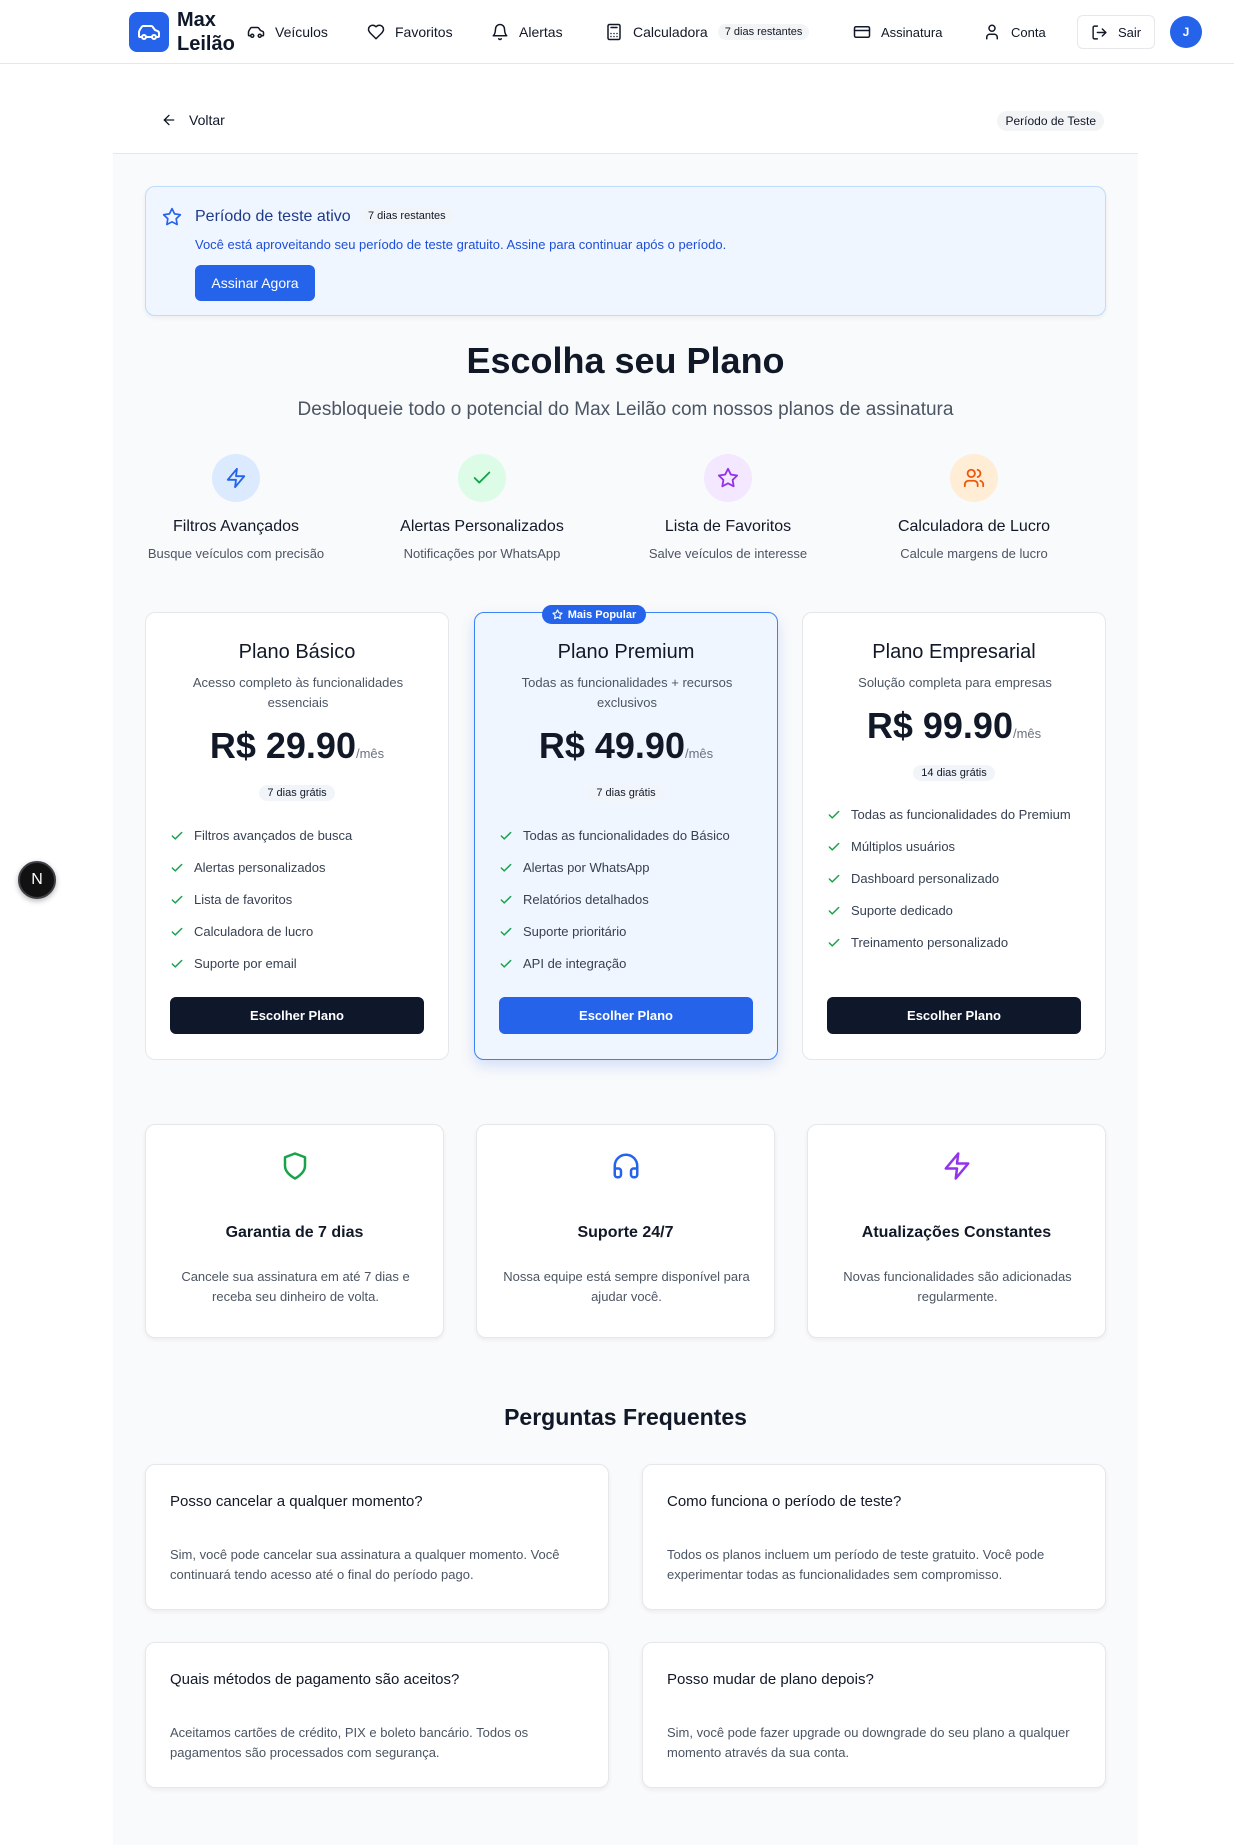 The image size is (1234, 1845). What do you see at coordinates (670, 32) in the screenshot?
I see `nav-label: Calculadora` at bounding box center [670, 32].